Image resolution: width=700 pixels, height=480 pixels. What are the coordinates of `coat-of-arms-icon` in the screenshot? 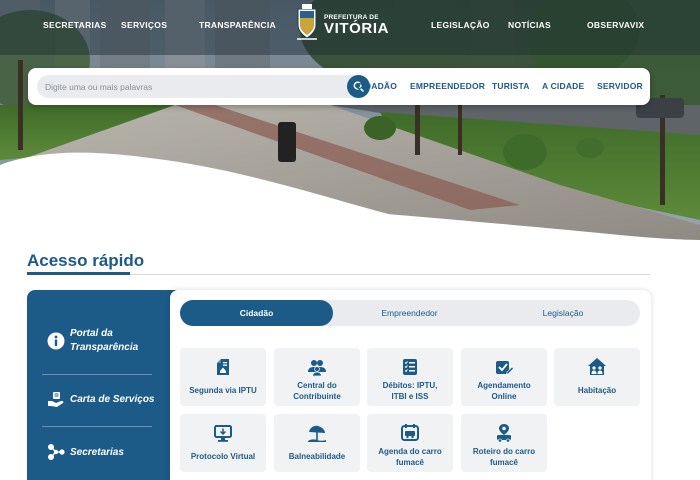 It's located at (307, 22).